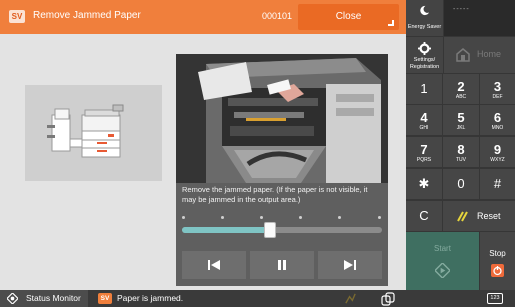 The height and width of the screenshot is (307, 515). I want to click on stop-power-icon, so click(497, 271).